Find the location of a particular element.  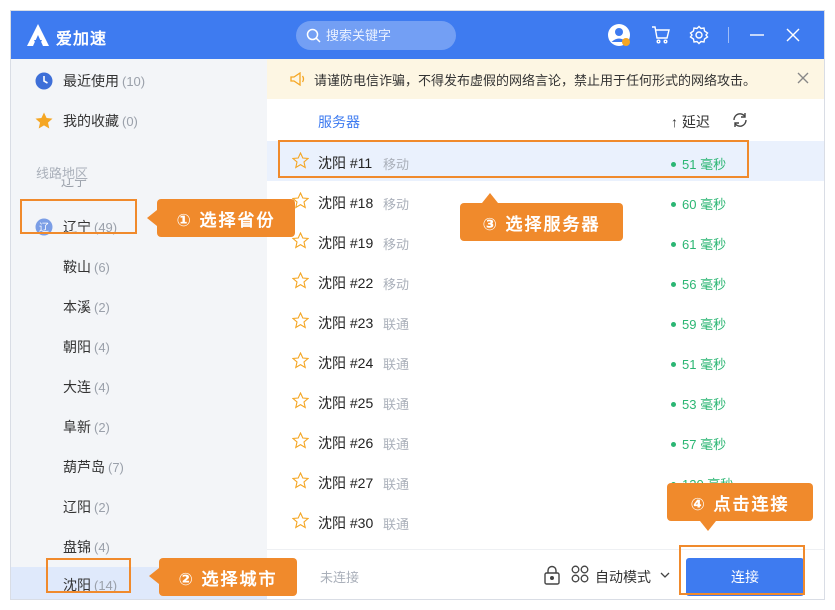

server-name: 沈阳 #25 is located at coordinates (346, 403).